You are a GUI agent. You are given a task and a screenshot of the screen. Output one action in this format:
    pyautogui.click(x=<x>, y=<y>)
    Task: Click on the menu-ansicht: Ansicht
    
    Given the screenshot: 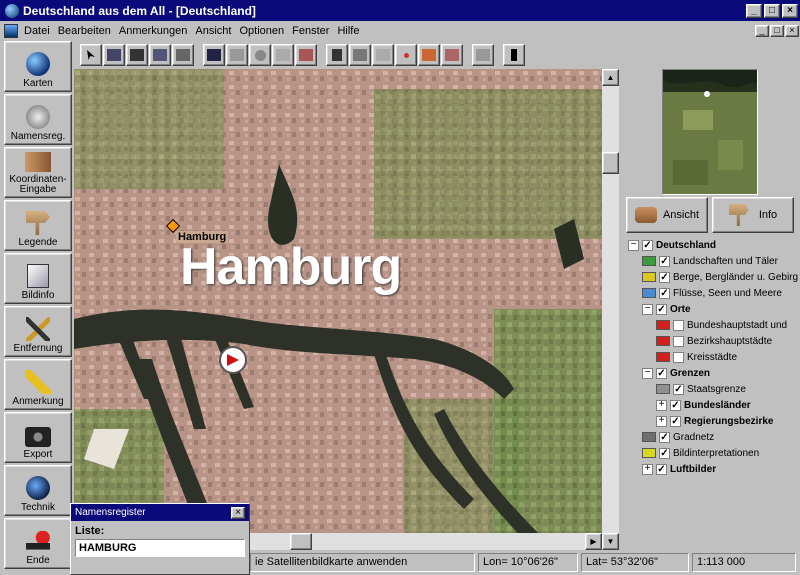 What is the action you would take?
    pyautogui.click(x=215, y=31)
    